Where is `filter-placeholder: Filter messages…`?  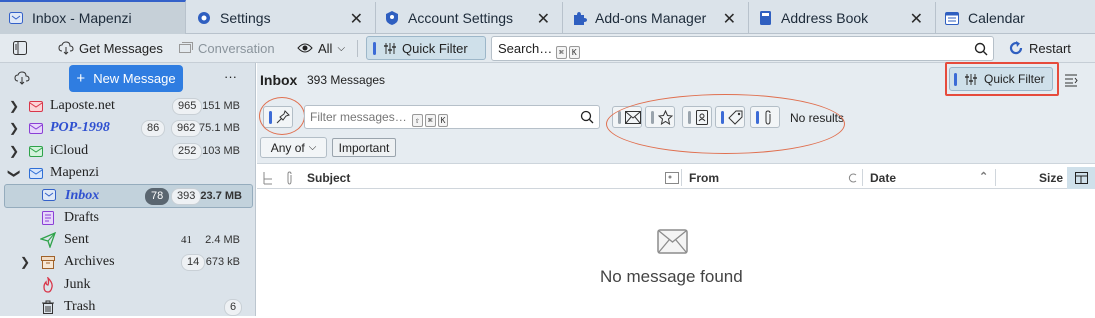
filter-placeholder: Filter messages… is located at coordinates (358, 117).